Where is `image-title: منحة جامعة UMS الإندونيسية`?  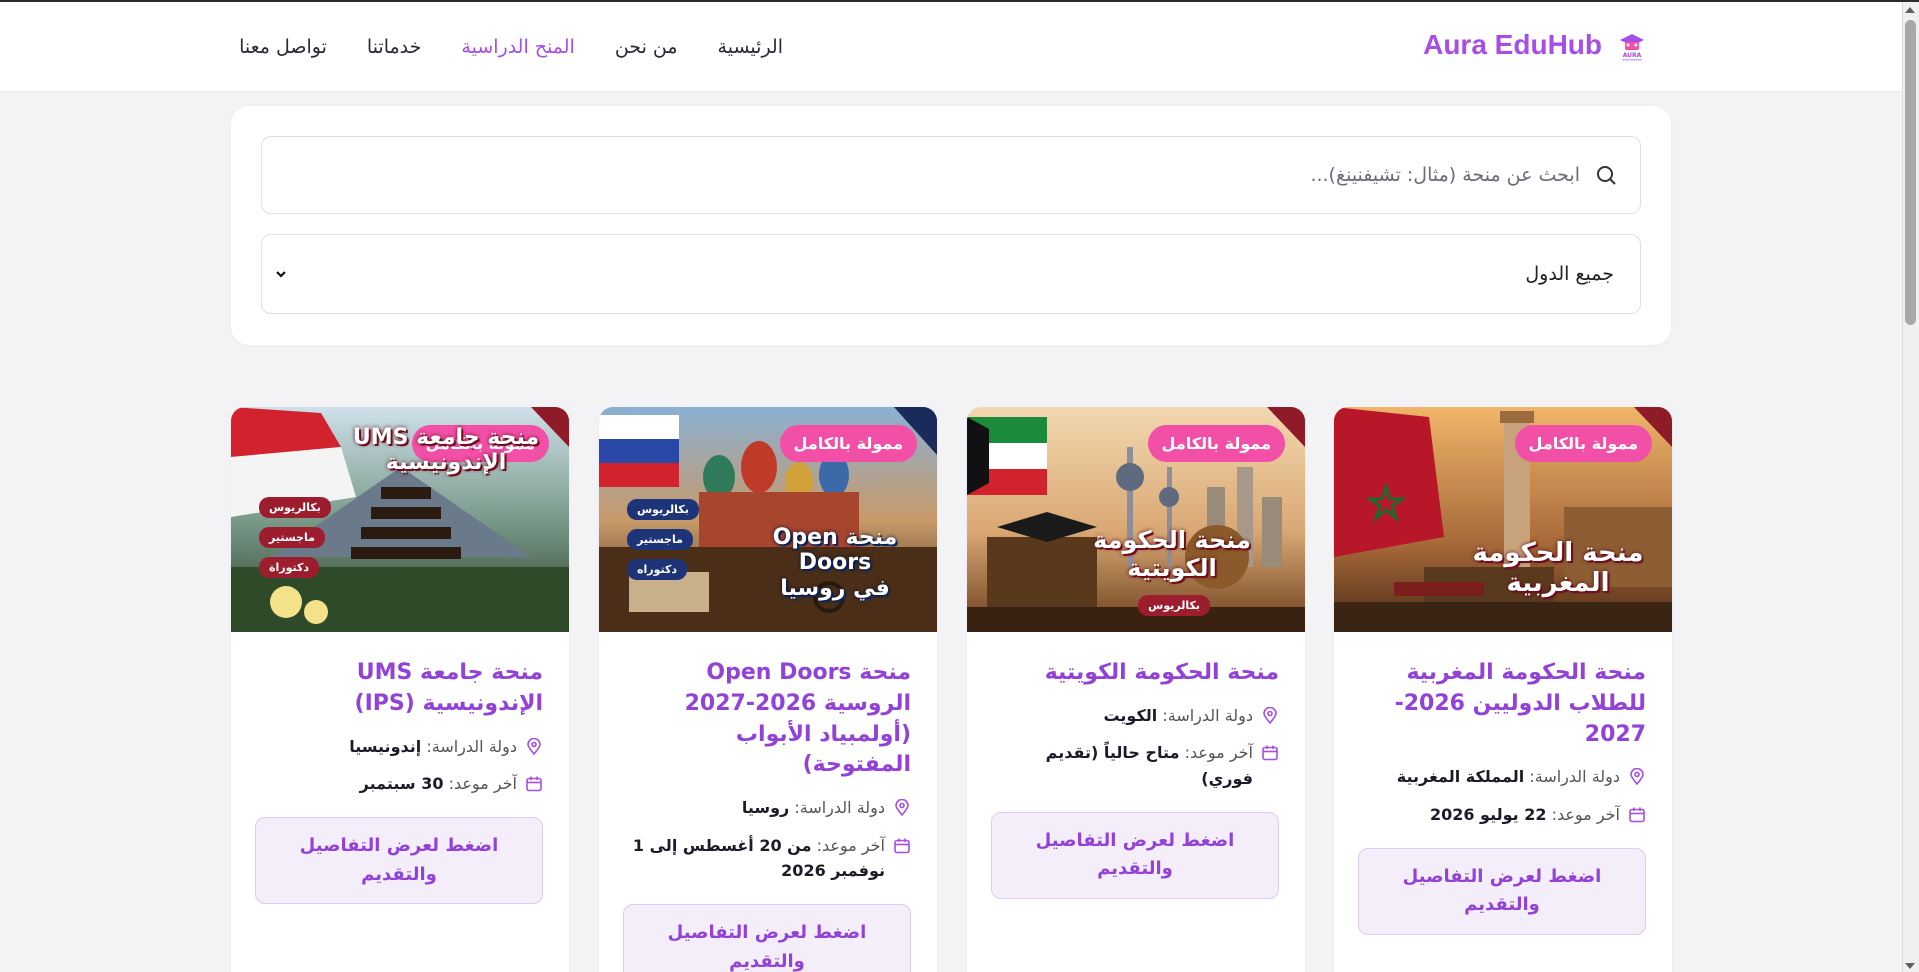
image-title: منحة جامعة UMS الإندونيسية is located at coordinates (446, 450).